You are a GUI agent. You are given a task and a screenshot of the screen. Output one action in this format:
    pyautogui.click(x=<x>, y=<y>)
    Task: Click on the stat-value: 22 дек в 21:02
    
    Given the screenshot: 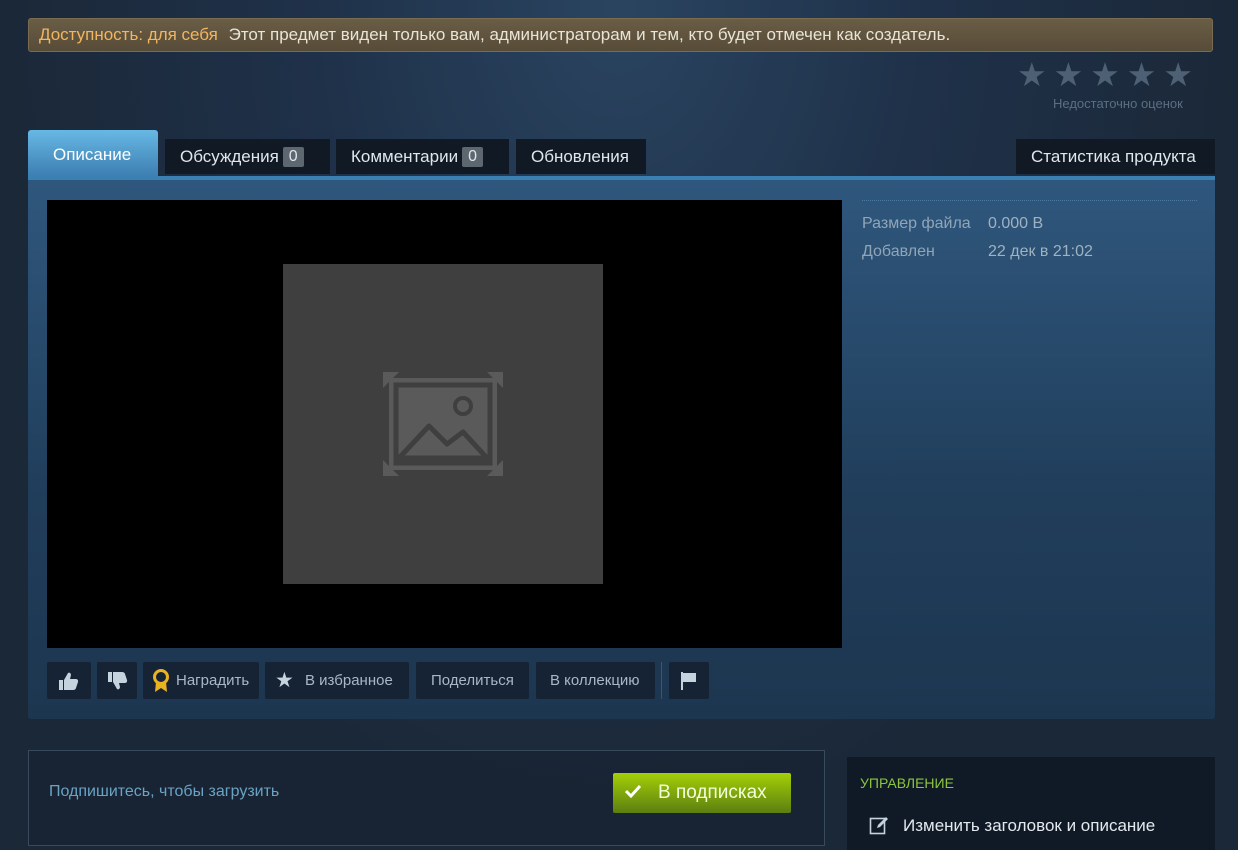 What is the action you would take?
    pyautogui.click(x=1040, y=251)
    